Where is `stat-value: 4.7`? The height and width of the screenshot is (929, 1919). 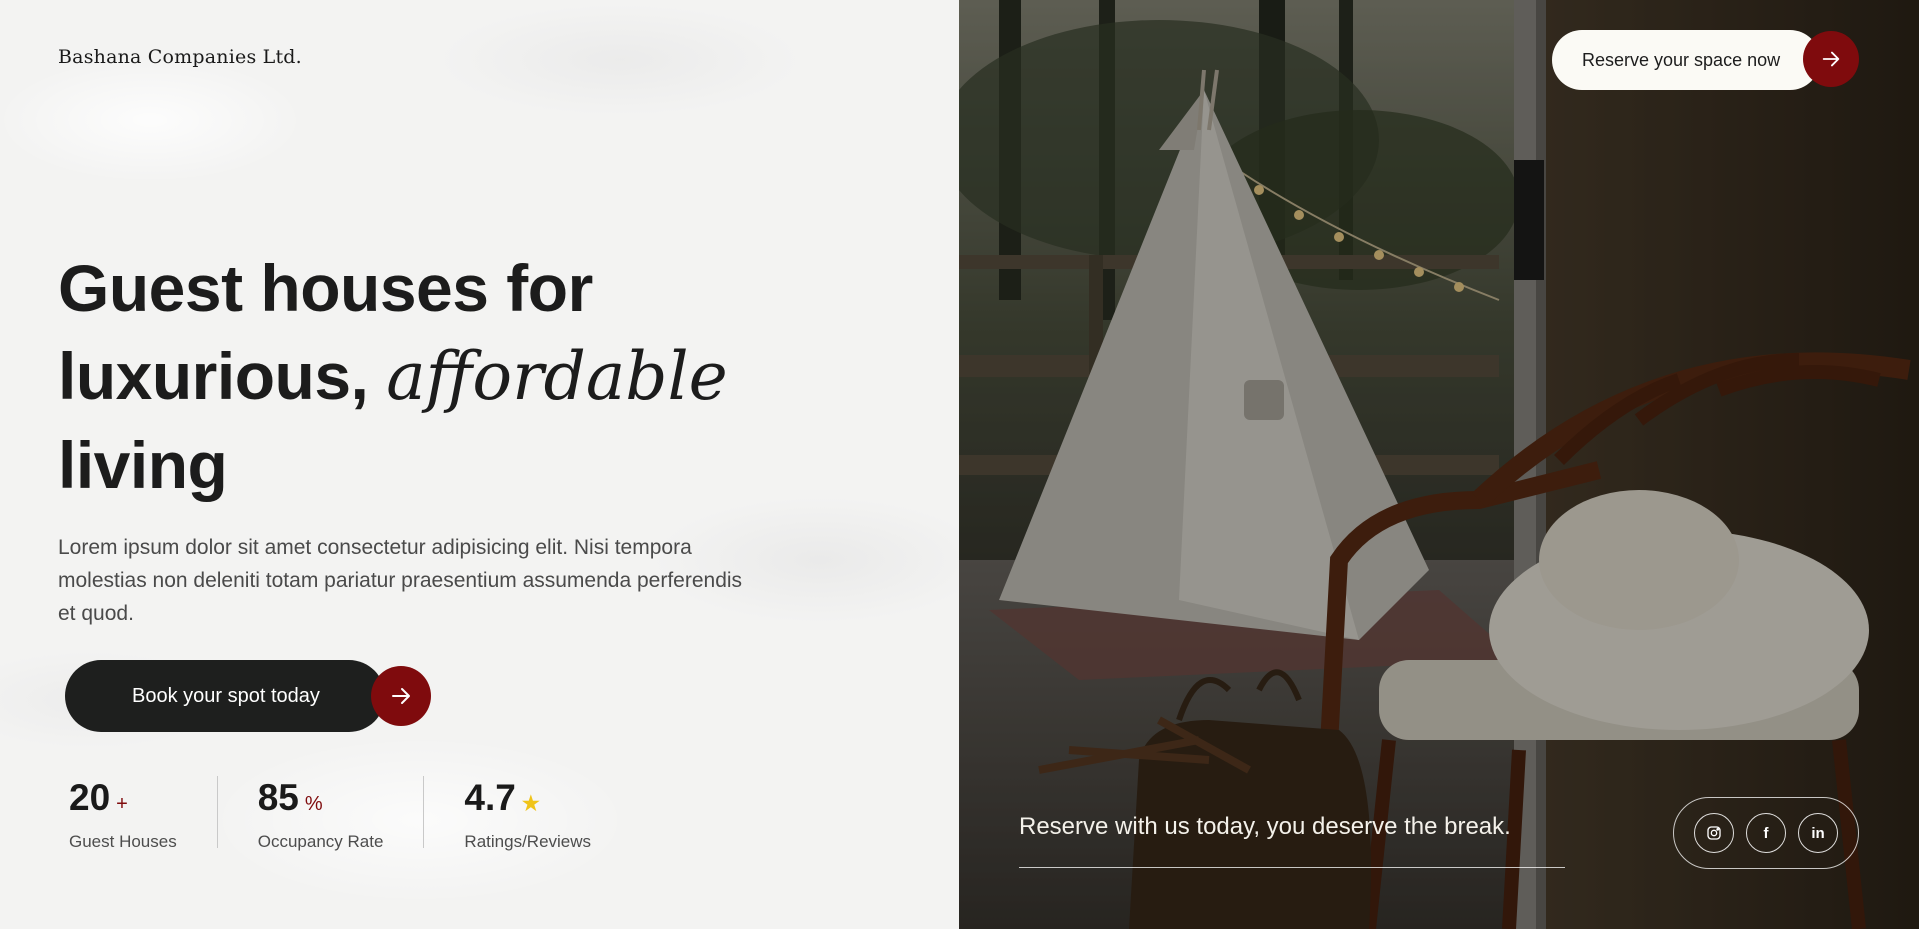 stat-value: 4.7 is located at coordinates (490, 797).